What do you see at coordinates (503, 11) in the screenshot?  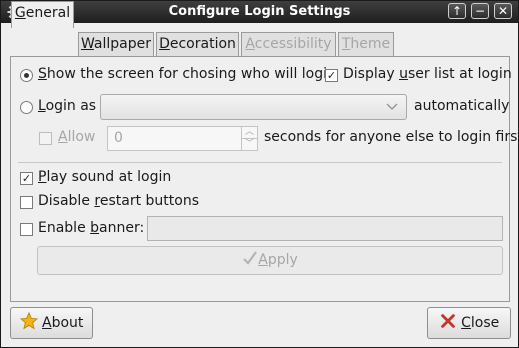 I see `window-close-button: ✕` at bounding box center [503, 11].